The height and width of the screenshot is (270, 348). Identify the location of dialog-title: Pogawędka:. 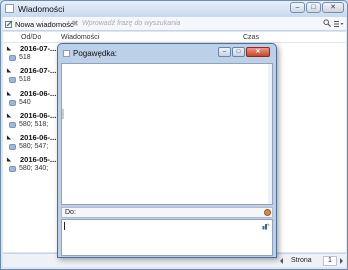
(95, 53).